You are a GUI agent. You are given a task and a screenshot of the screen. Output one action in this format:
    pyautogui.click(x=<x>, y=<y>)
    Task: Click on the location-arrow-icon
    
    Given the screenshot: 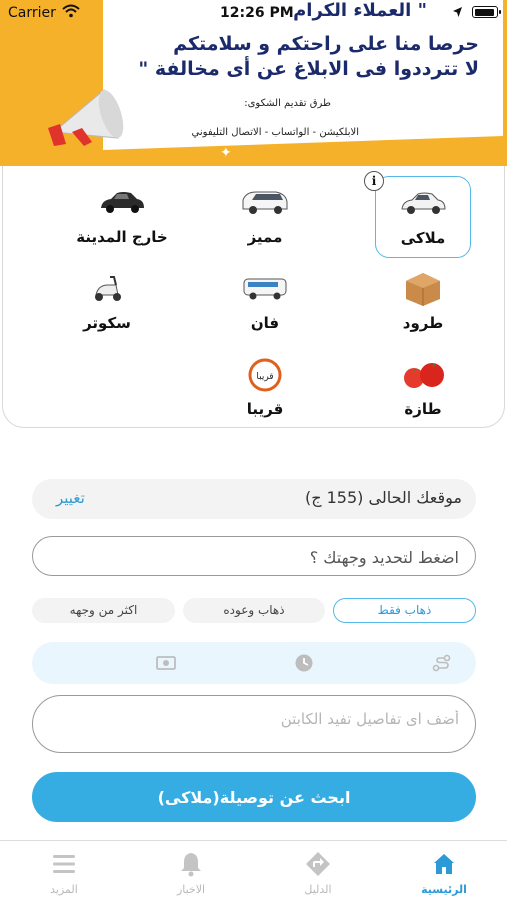 What is the action you would take?
    pyautogui.click(x=457, y=12)
    